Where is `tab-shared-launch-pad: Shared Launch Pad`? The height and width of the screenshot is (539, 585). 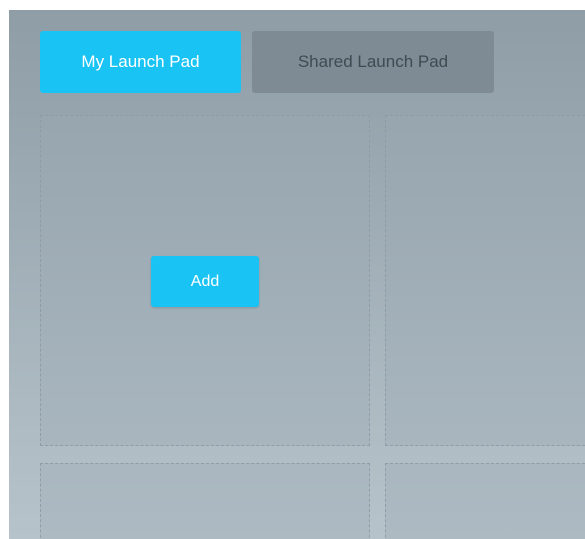 tab-shared-launch-pad: Shared Launch Pad is located at coordinates (373, 62).